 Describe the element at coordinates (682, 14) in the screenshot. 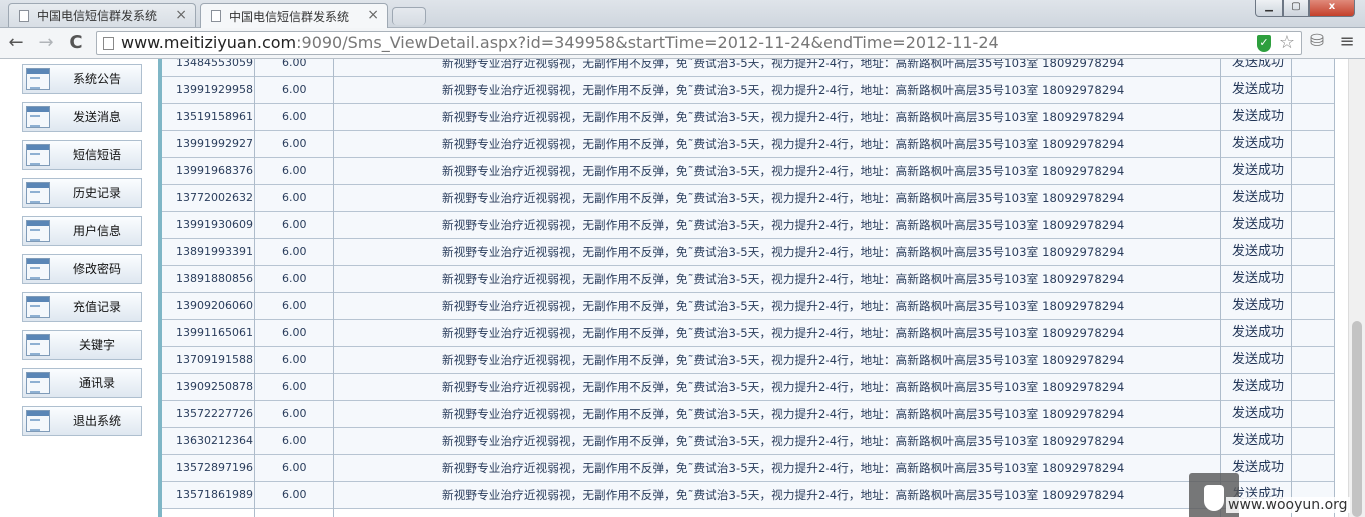

I see `tab-strip: 中国电信短信群发系统 × 中国电信短信群发系统 × ▁ ▢ x` at that location.